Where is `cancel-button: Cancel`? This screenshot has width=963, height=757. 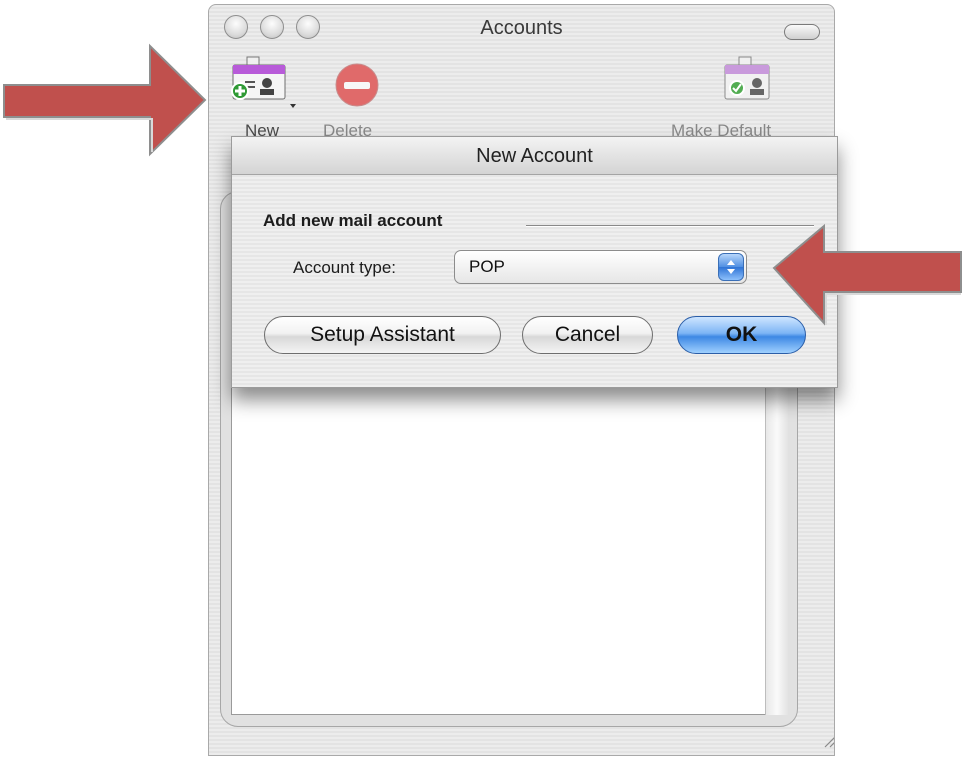
cancel-button: Cancel is located at coordinates (587, 335).